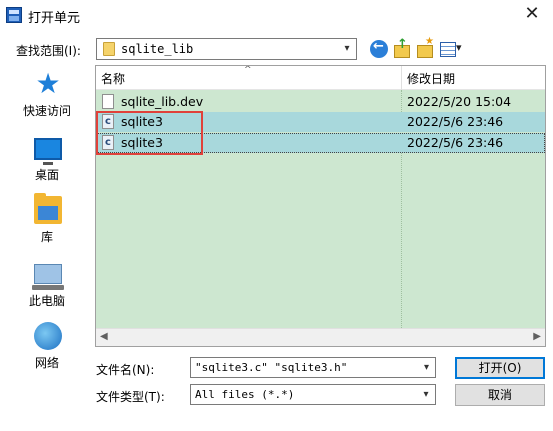 Image resolution: width=553 pixels, height=431 pixels. I want to click on filetype-value: All files (*.*), so click(245, 394).